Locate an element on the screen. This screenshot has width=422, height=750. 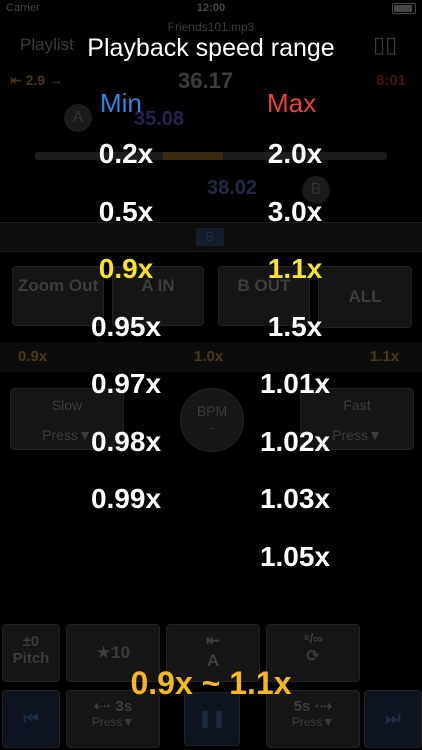
battery-icon is located at coordinates (404, 8).